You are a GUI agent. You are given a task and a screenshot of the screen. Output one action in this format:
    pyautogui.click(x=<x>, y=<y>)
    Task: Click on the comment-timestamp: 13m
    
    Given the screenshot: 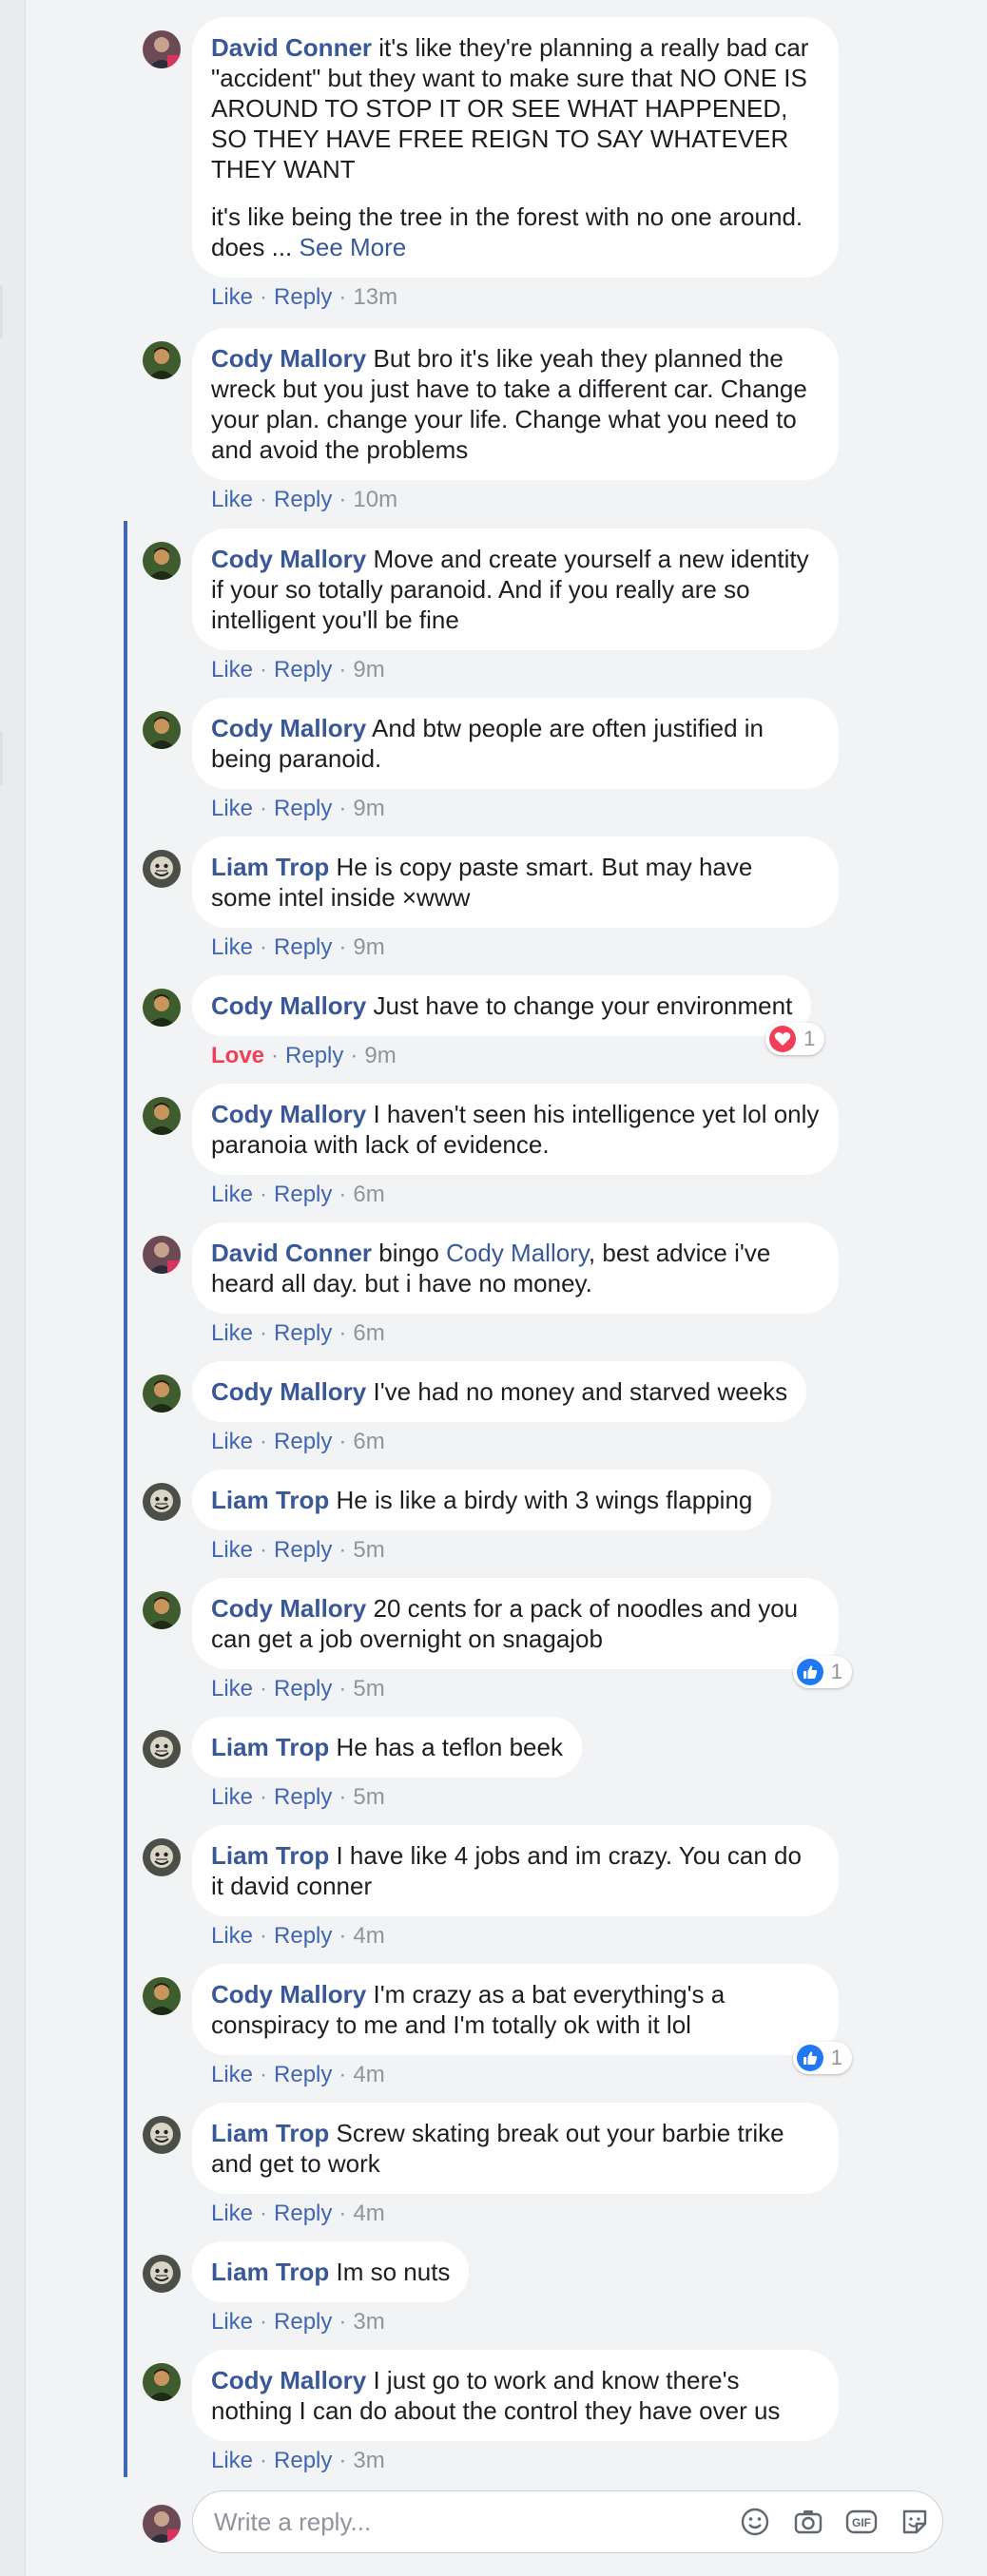 What is the action you would take?
    pyautogui.click(x=375, y=297)
    